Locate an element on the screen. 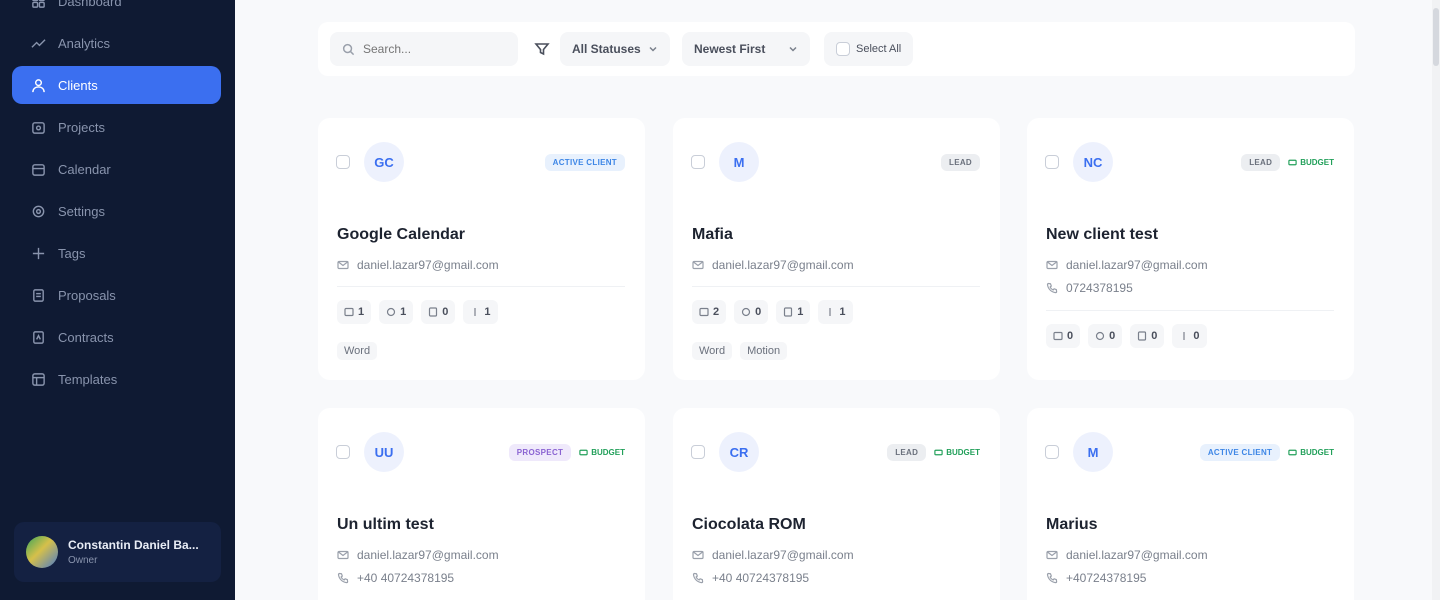  stat-budget: 1 is located at coordinates (480, 312).